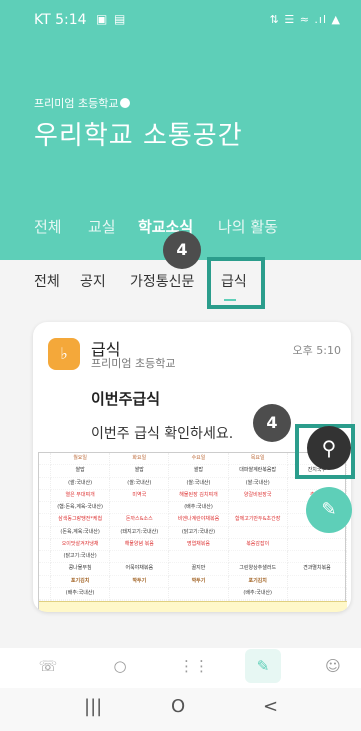 The width and height of the screenshot is (361, 731). I want to click on image-icon: ▣, so click(102, 19).